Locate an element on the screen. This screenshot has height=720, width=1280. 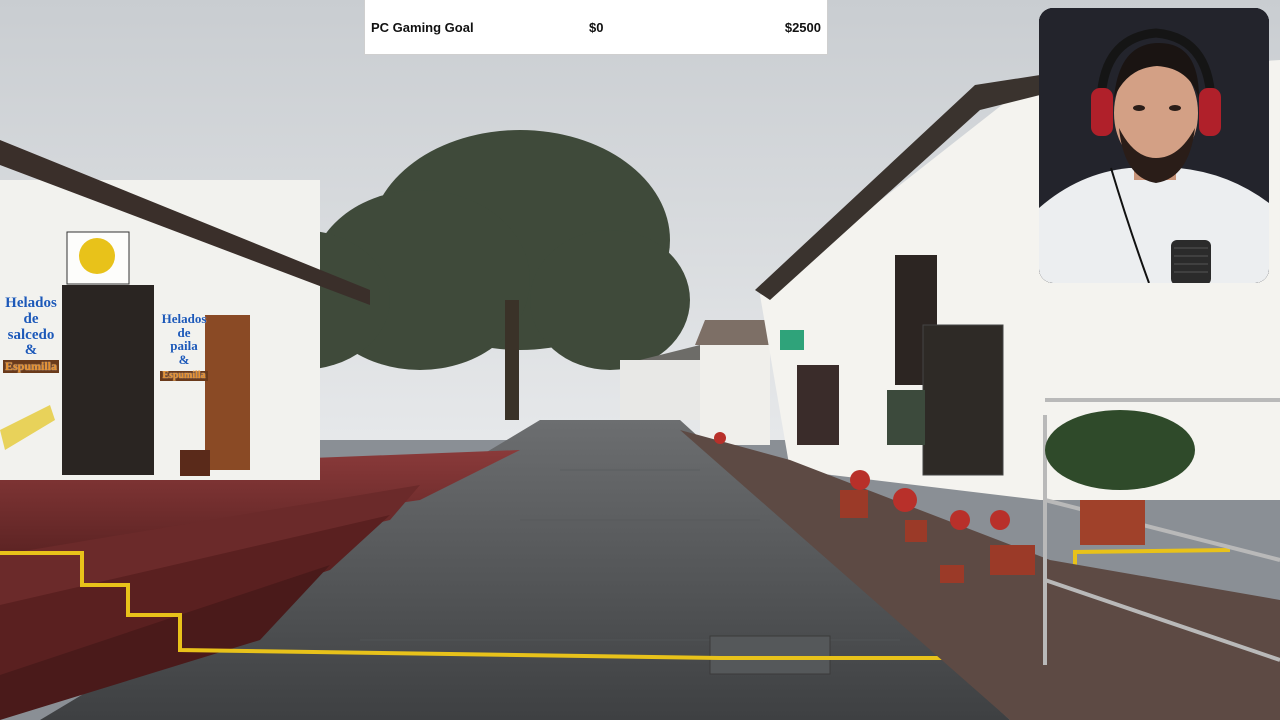
sign-line: salcedo is located at coordinates (31, 334).